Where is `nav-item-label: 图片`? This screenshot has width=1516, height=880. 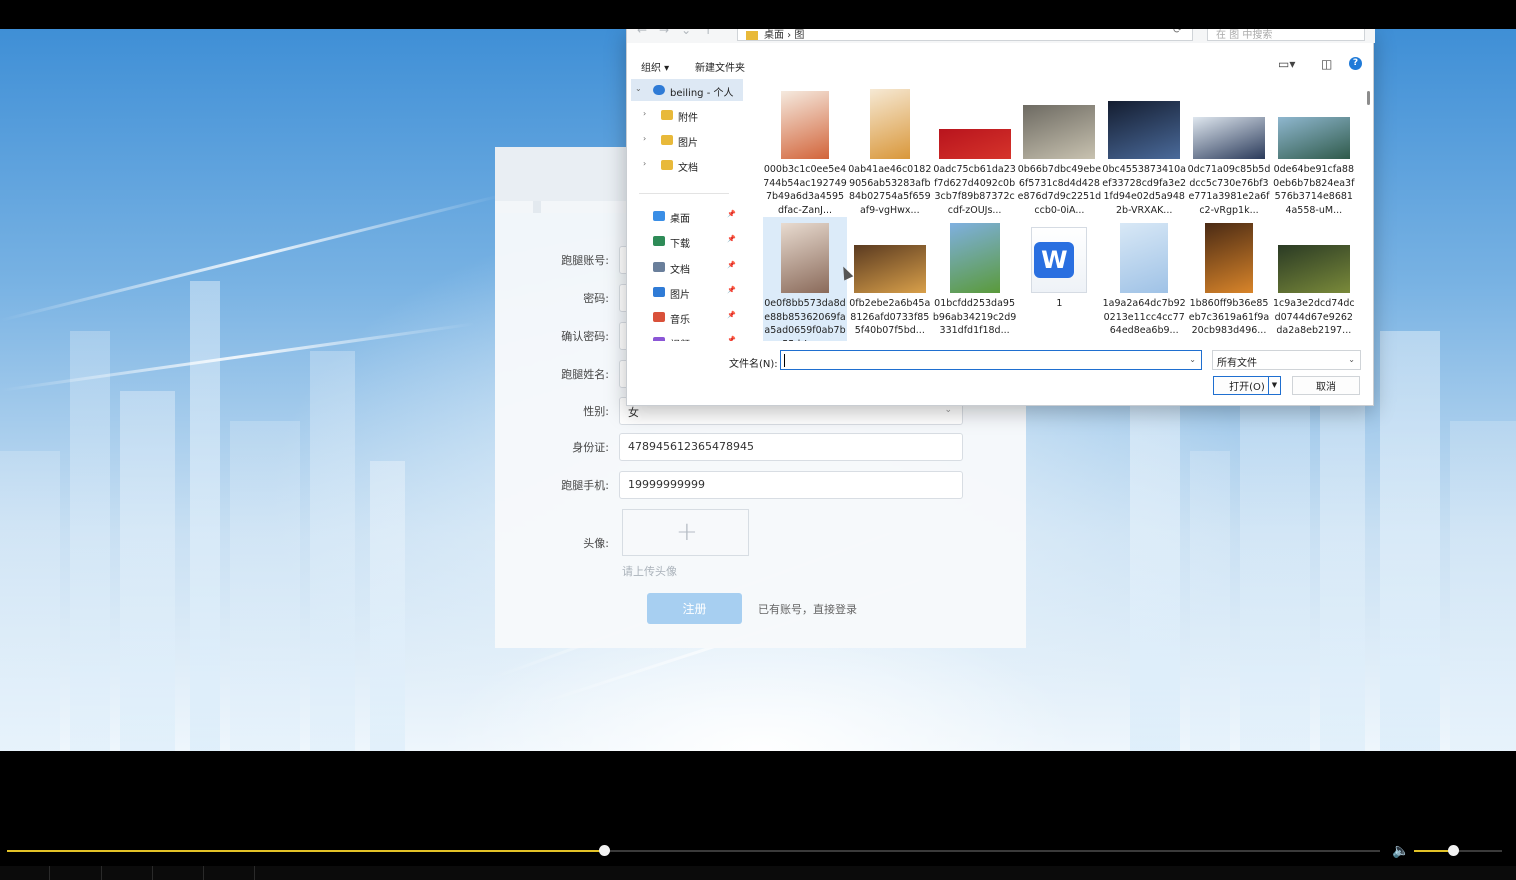 nav-item-label: 图片 is located at coordinates (680, 295).